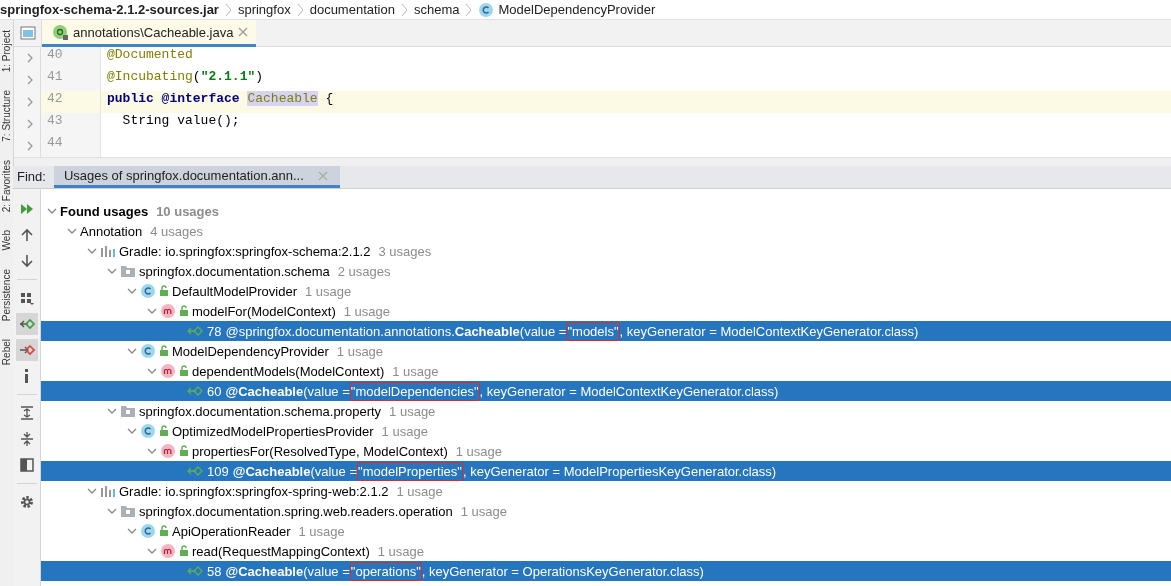 The width and height of the screenshot is (1171, 586). I want to click on tab-title: annotations\Cacheable.java, so click(153, 32).